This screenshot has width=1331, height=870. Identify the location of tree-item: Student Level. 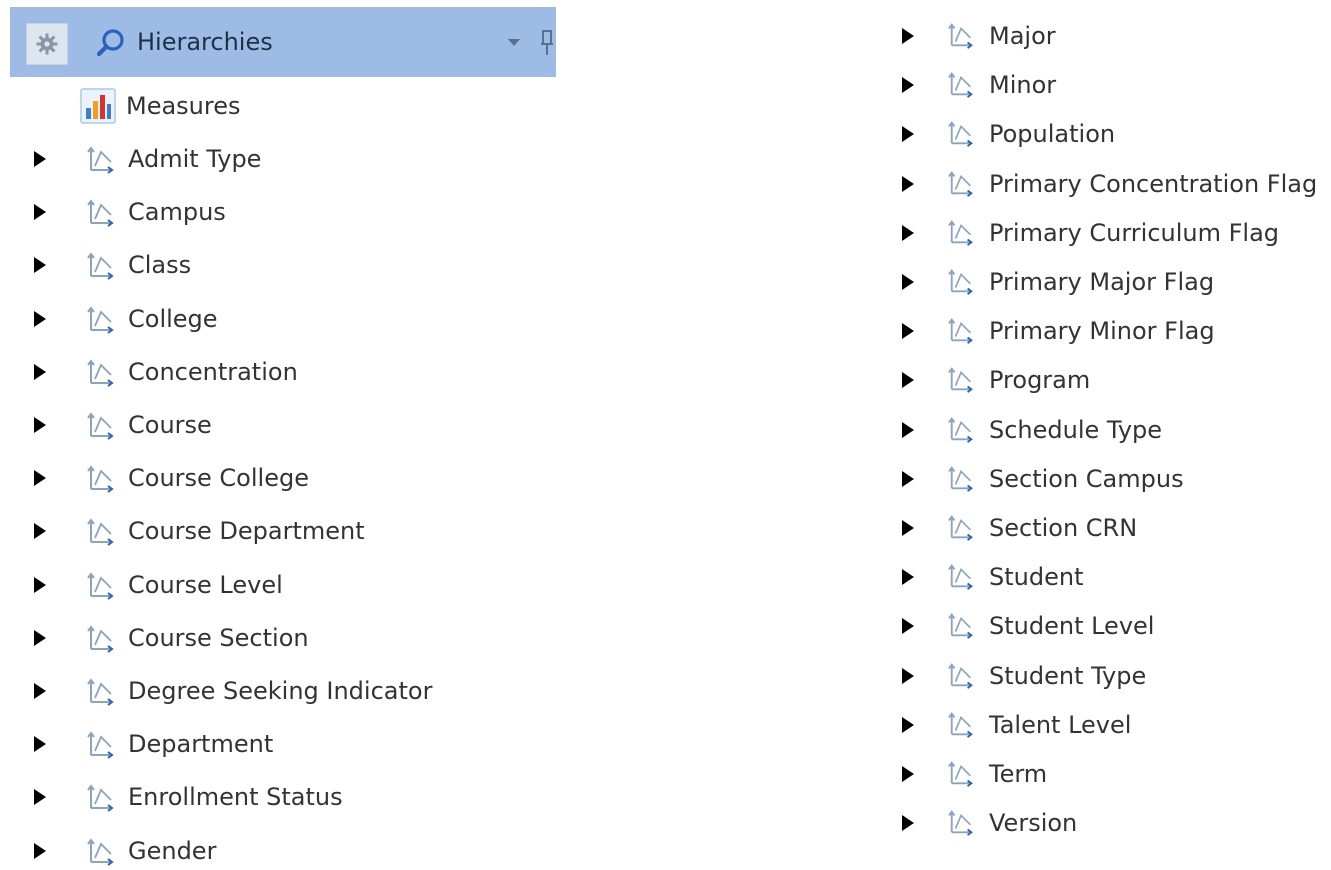
(665, 626).